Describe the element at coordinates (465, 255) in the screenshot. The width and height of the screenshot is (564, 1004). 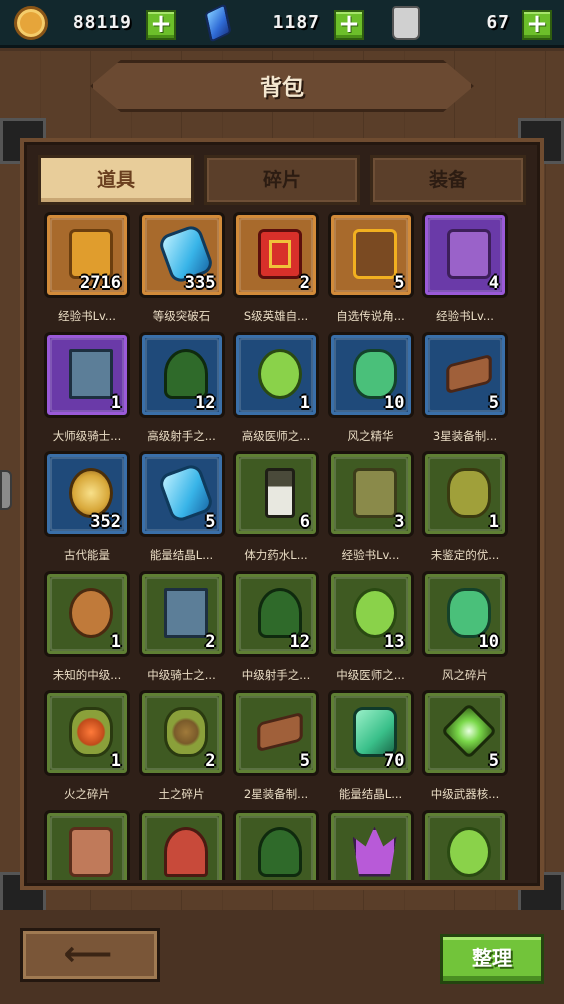
I see `item-card: 4` at that location.